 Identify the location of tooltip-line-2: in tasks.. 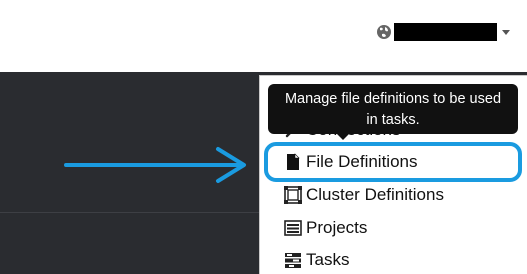
(393, 120).